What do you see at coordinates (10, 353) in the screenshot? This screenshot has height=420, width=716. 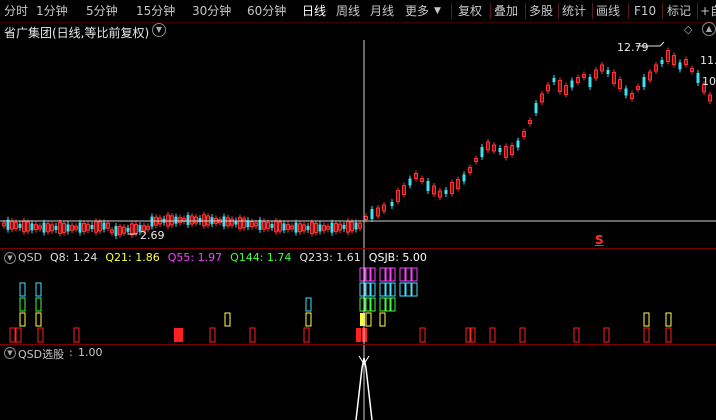 I see `select-collapse-icon: ▼` at bounding box center [10, 353].